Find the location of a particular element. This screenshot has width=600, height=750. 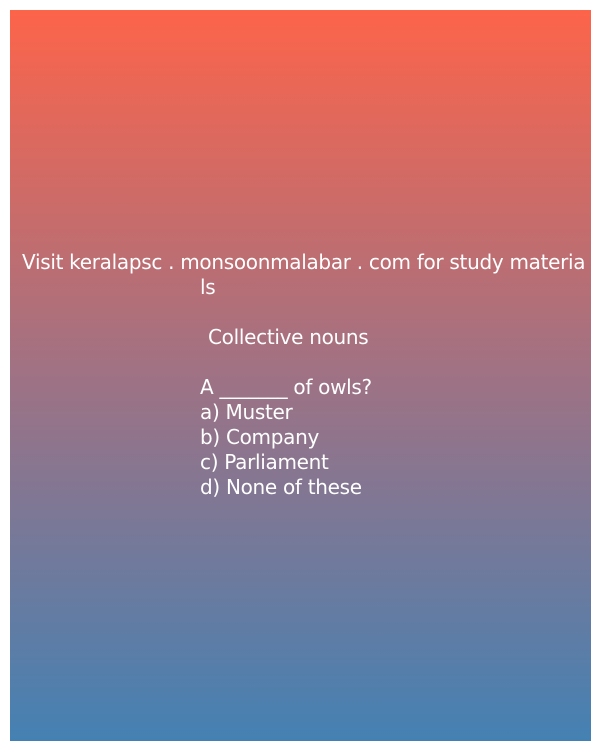

option-c: c) Parliament is located at coordinates (264, 462).